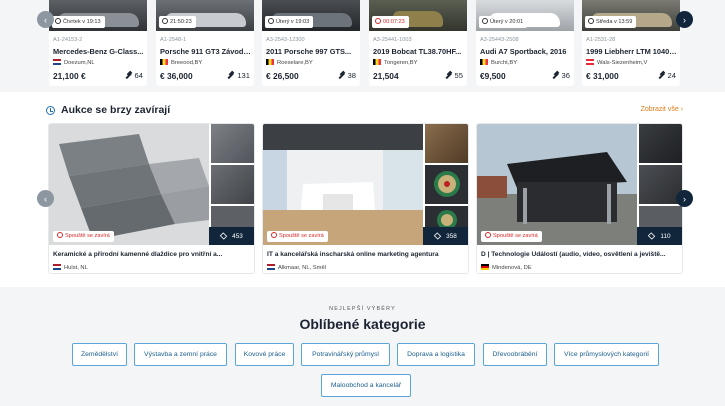  Describe the element at coordinates (99, 354) in the screenshot. I see `category-chip-zemedelstvi: Zemědělství` at that location.